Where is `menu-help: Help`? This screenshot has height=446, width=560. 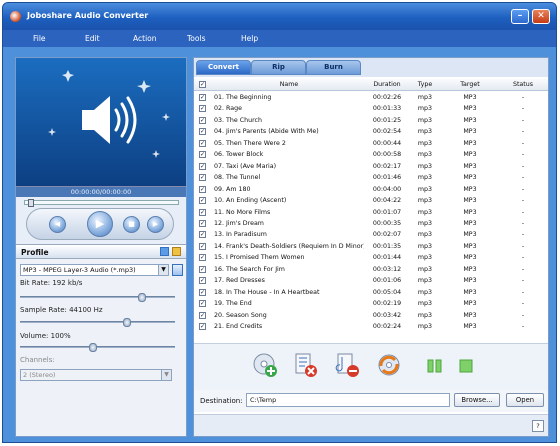 menu-help: Help is located at coordinates (249, 38).